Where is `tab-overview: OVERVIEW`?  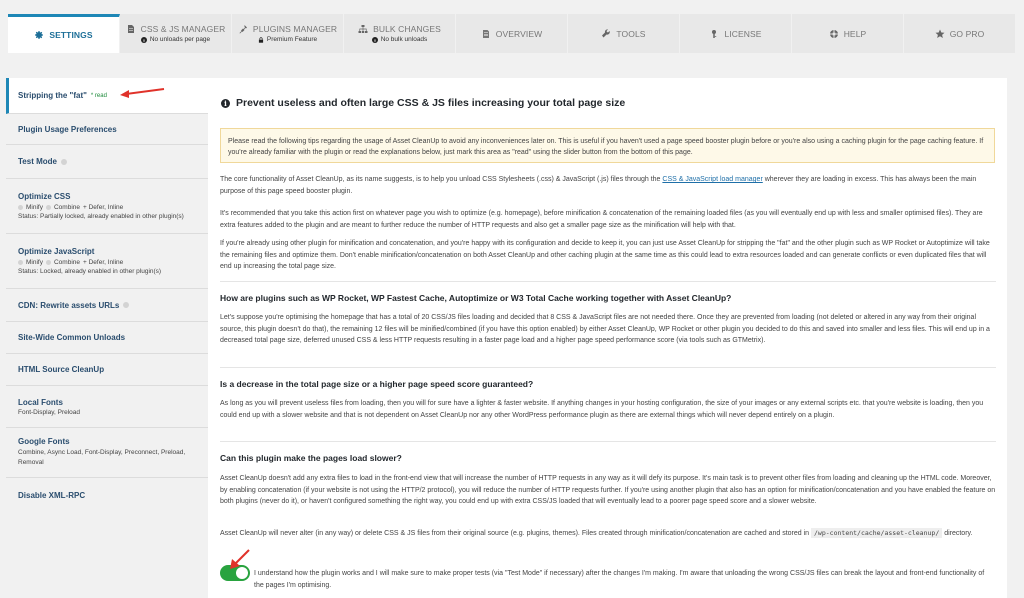
tab-overview: OVERVIEW is located at coordinates (512, 33).